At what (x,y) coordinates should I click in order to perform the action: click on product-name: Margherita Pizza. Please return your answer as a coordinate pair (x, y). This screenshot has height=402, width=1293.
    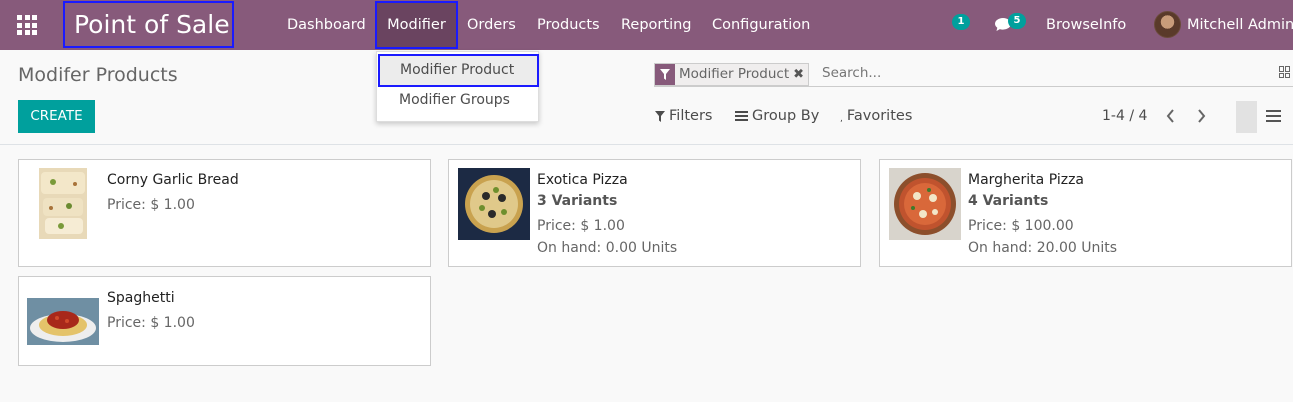
    Looking at the image, I should click on (1026, 180).